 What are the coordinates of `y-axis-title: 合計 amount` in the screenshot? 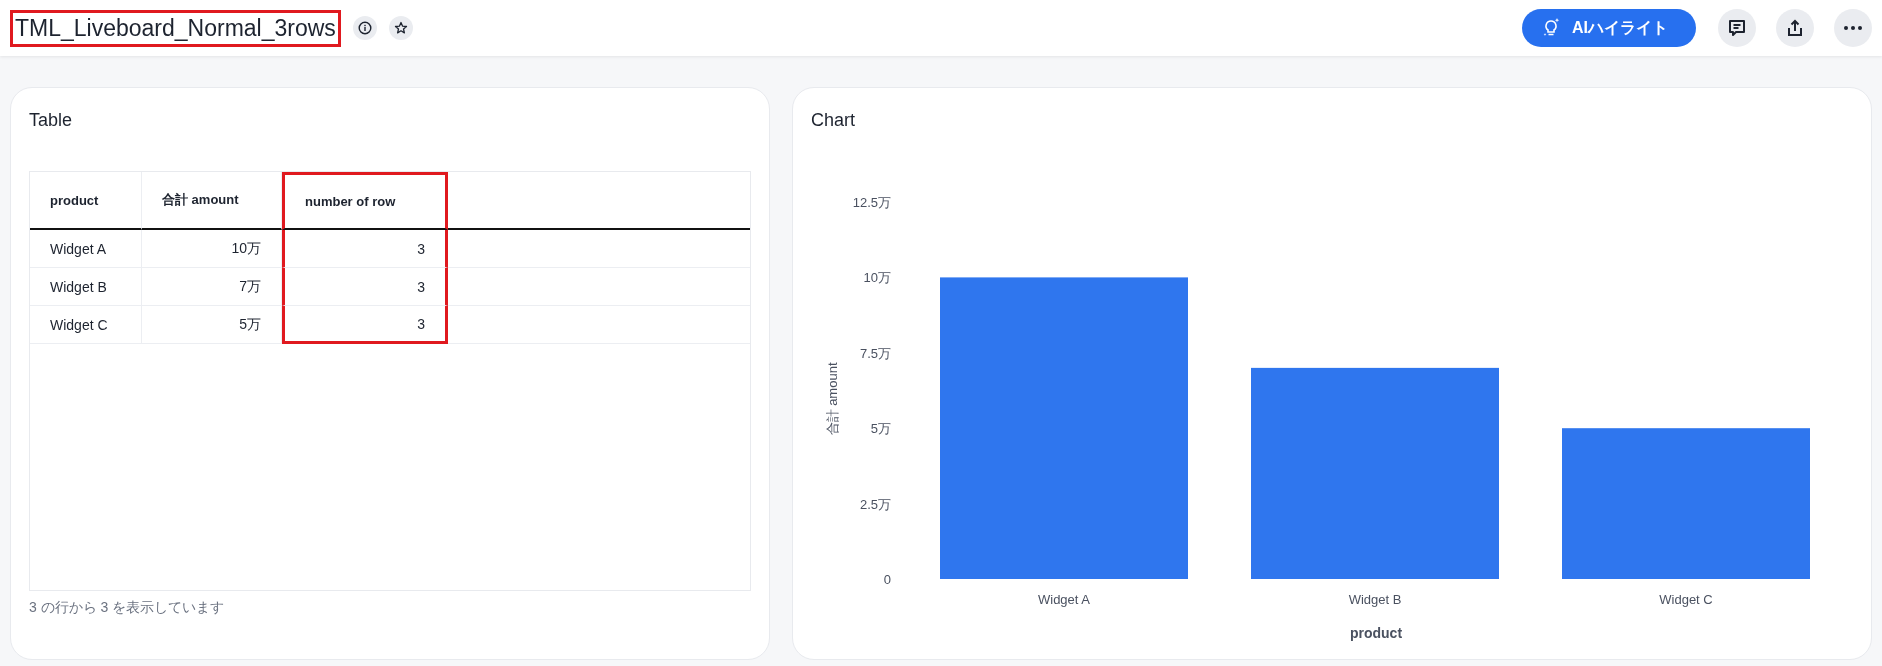 It's located at (832, 399).